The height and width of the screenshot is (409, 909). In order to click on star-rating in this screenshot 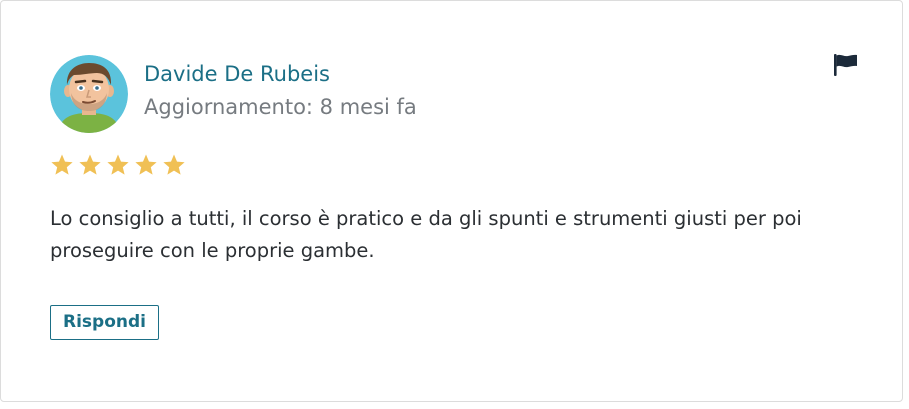, I will do `click(118, 165)`.